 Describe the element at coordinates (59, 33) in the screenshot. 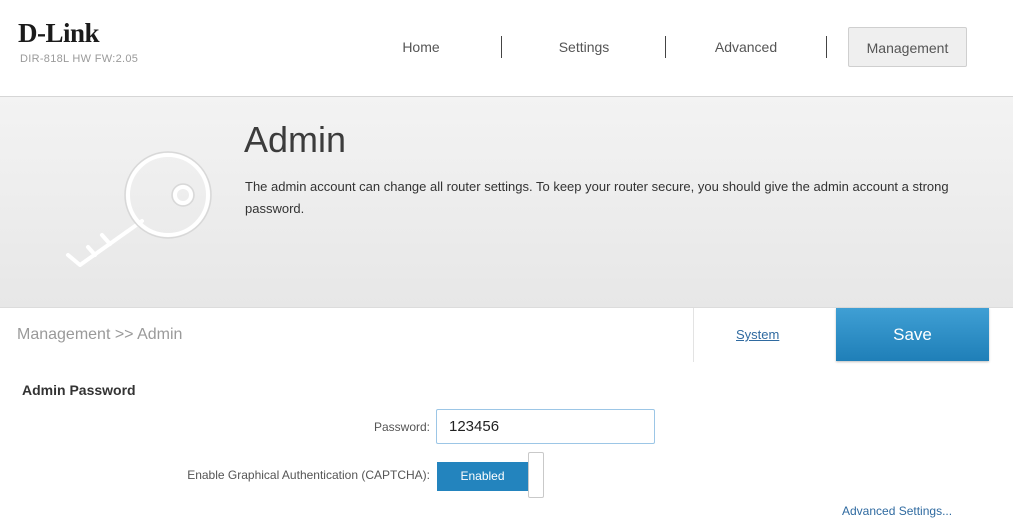

I see `brand-logo: D-Link` at that location.